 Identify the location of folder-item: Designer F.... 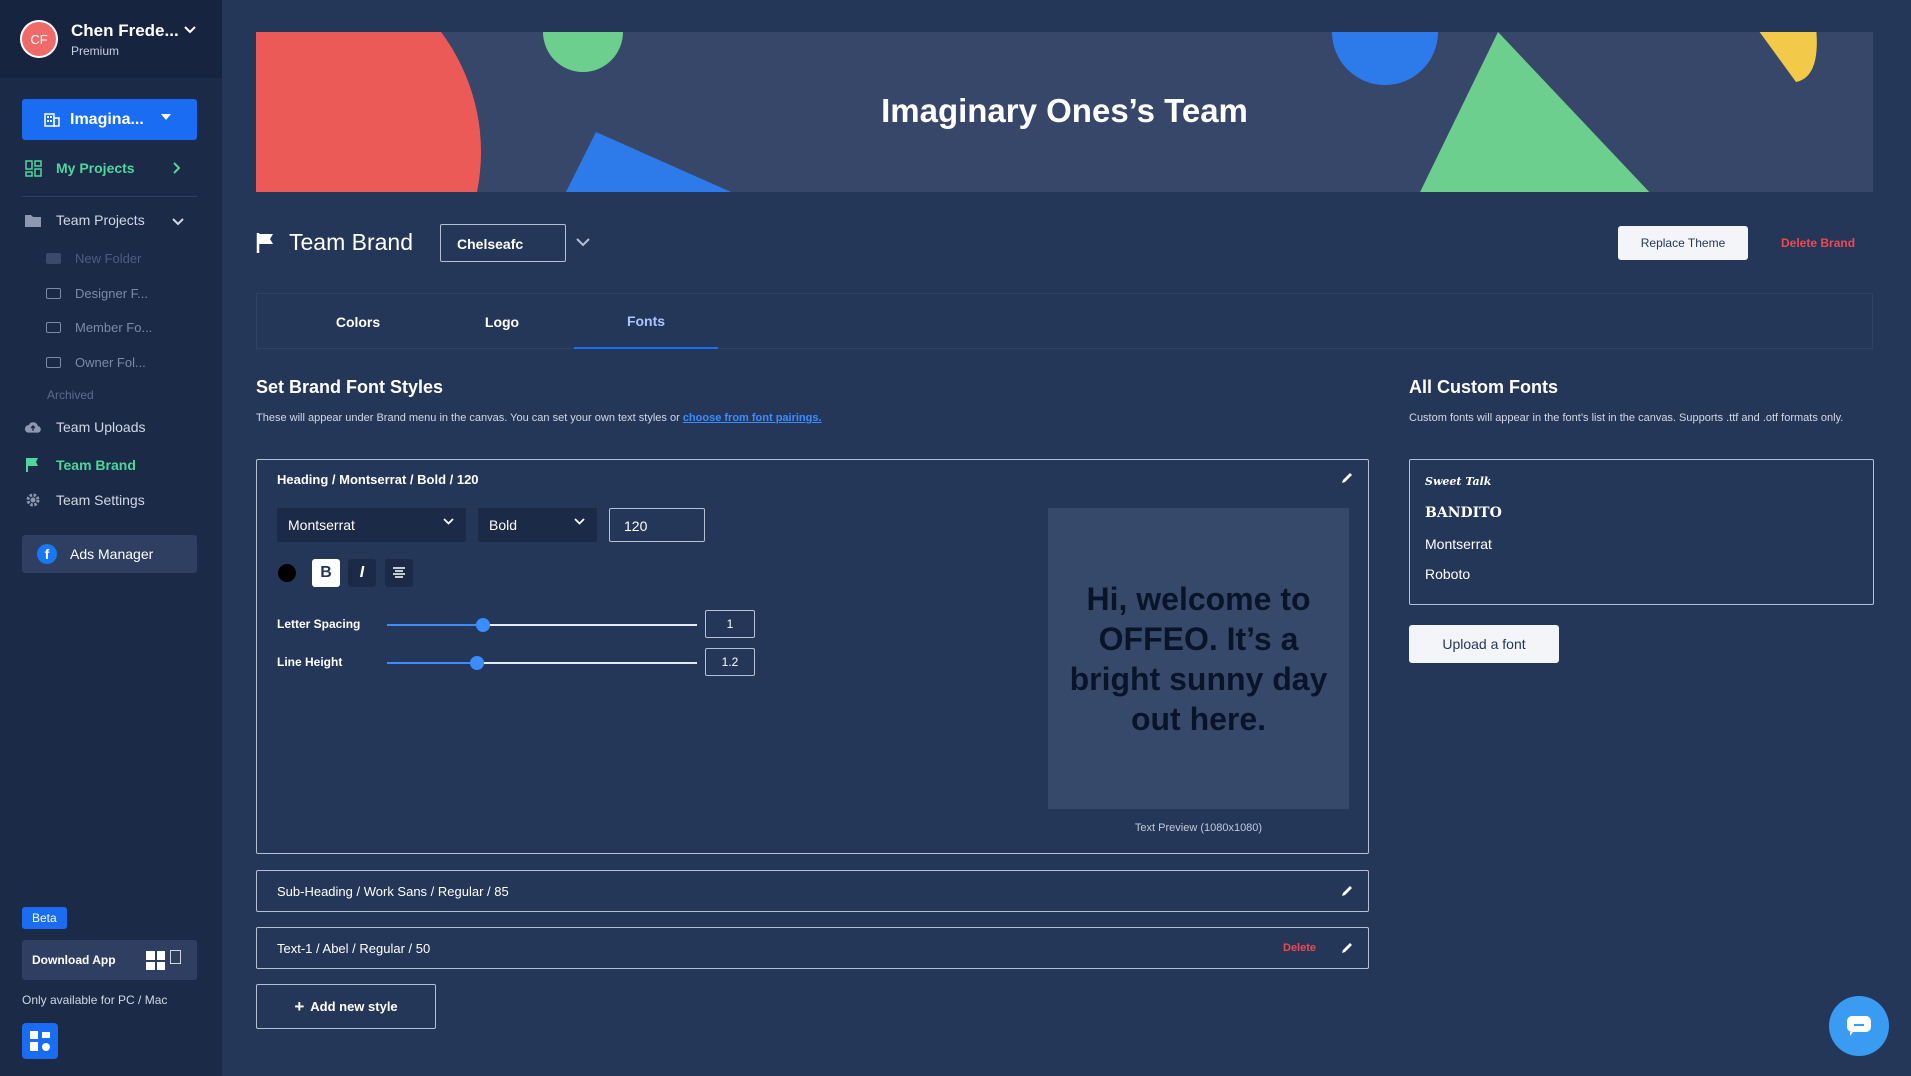
(97, 293).